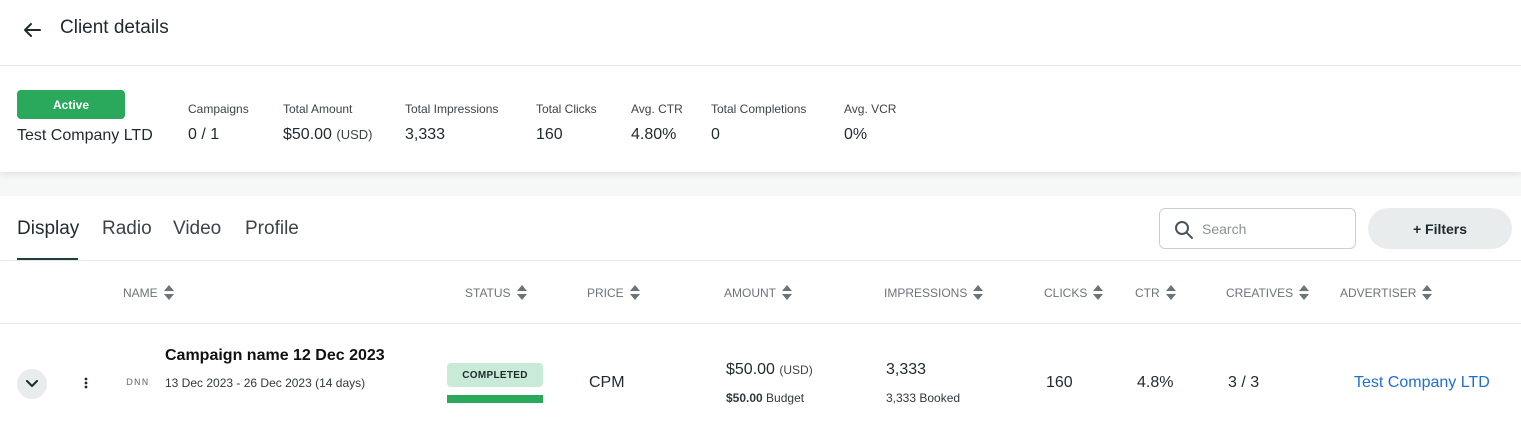 Image resolution: width=1521 pixels, height=435 pixels. What do you see at coordinates (657, 123) in the screenshot?
I see `stat-avg-ctr: Avg. CTR 4.80%` at bounding box center [657, 123].